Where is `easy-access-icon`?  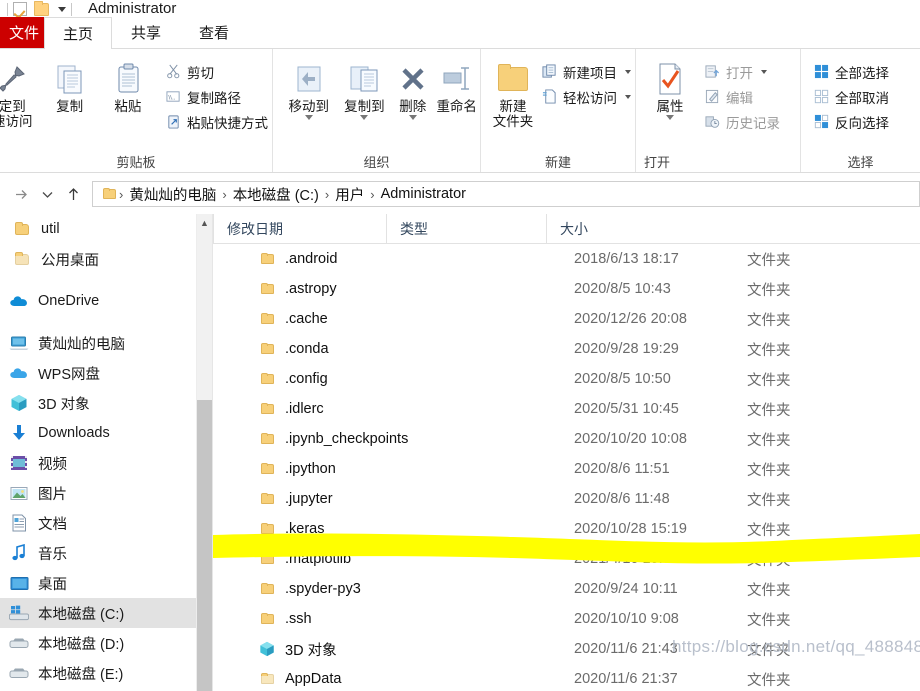 easy-access-icon is located at coordinates (549, 96).